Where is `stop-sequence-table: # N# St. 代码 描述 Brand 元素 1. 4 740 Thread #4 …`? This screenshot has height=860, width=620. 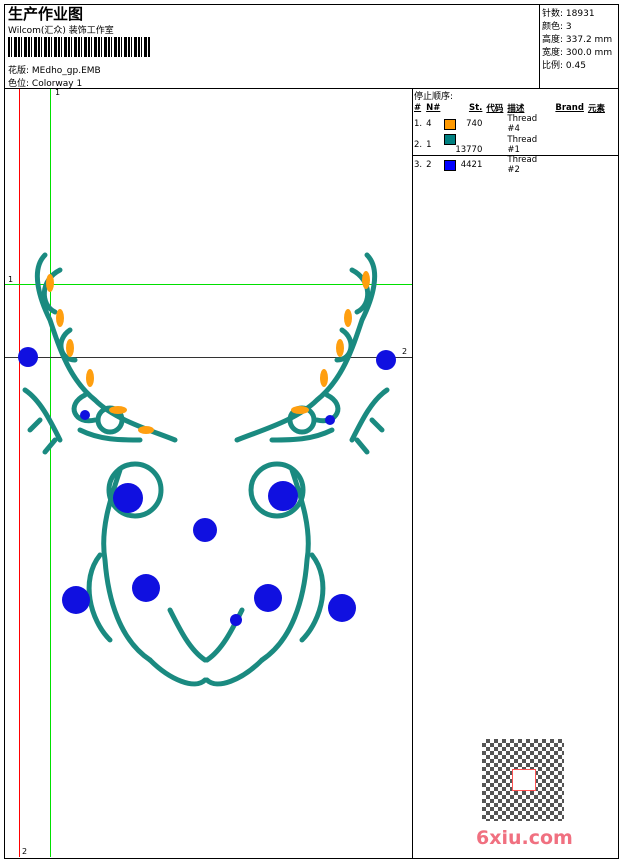 stop-sequence-table: # N# St. 代码 描述 Brand 元素 1. 4 740 Thread #4 … is located at coordinates (509, 138).